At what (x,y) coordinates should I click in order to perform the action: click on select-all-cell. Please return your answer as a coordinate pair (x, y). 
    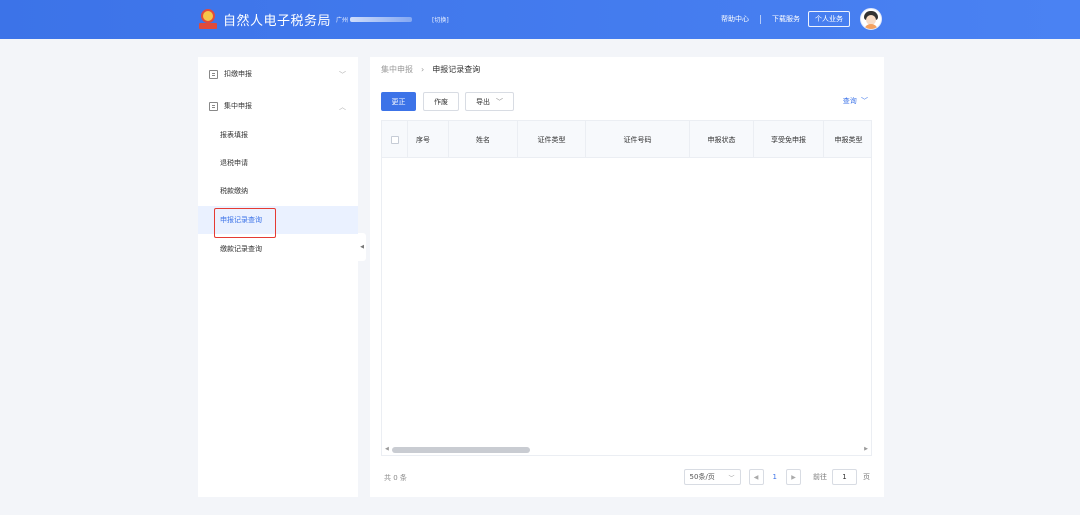
    Looking at the image, I should click on (395, 139).